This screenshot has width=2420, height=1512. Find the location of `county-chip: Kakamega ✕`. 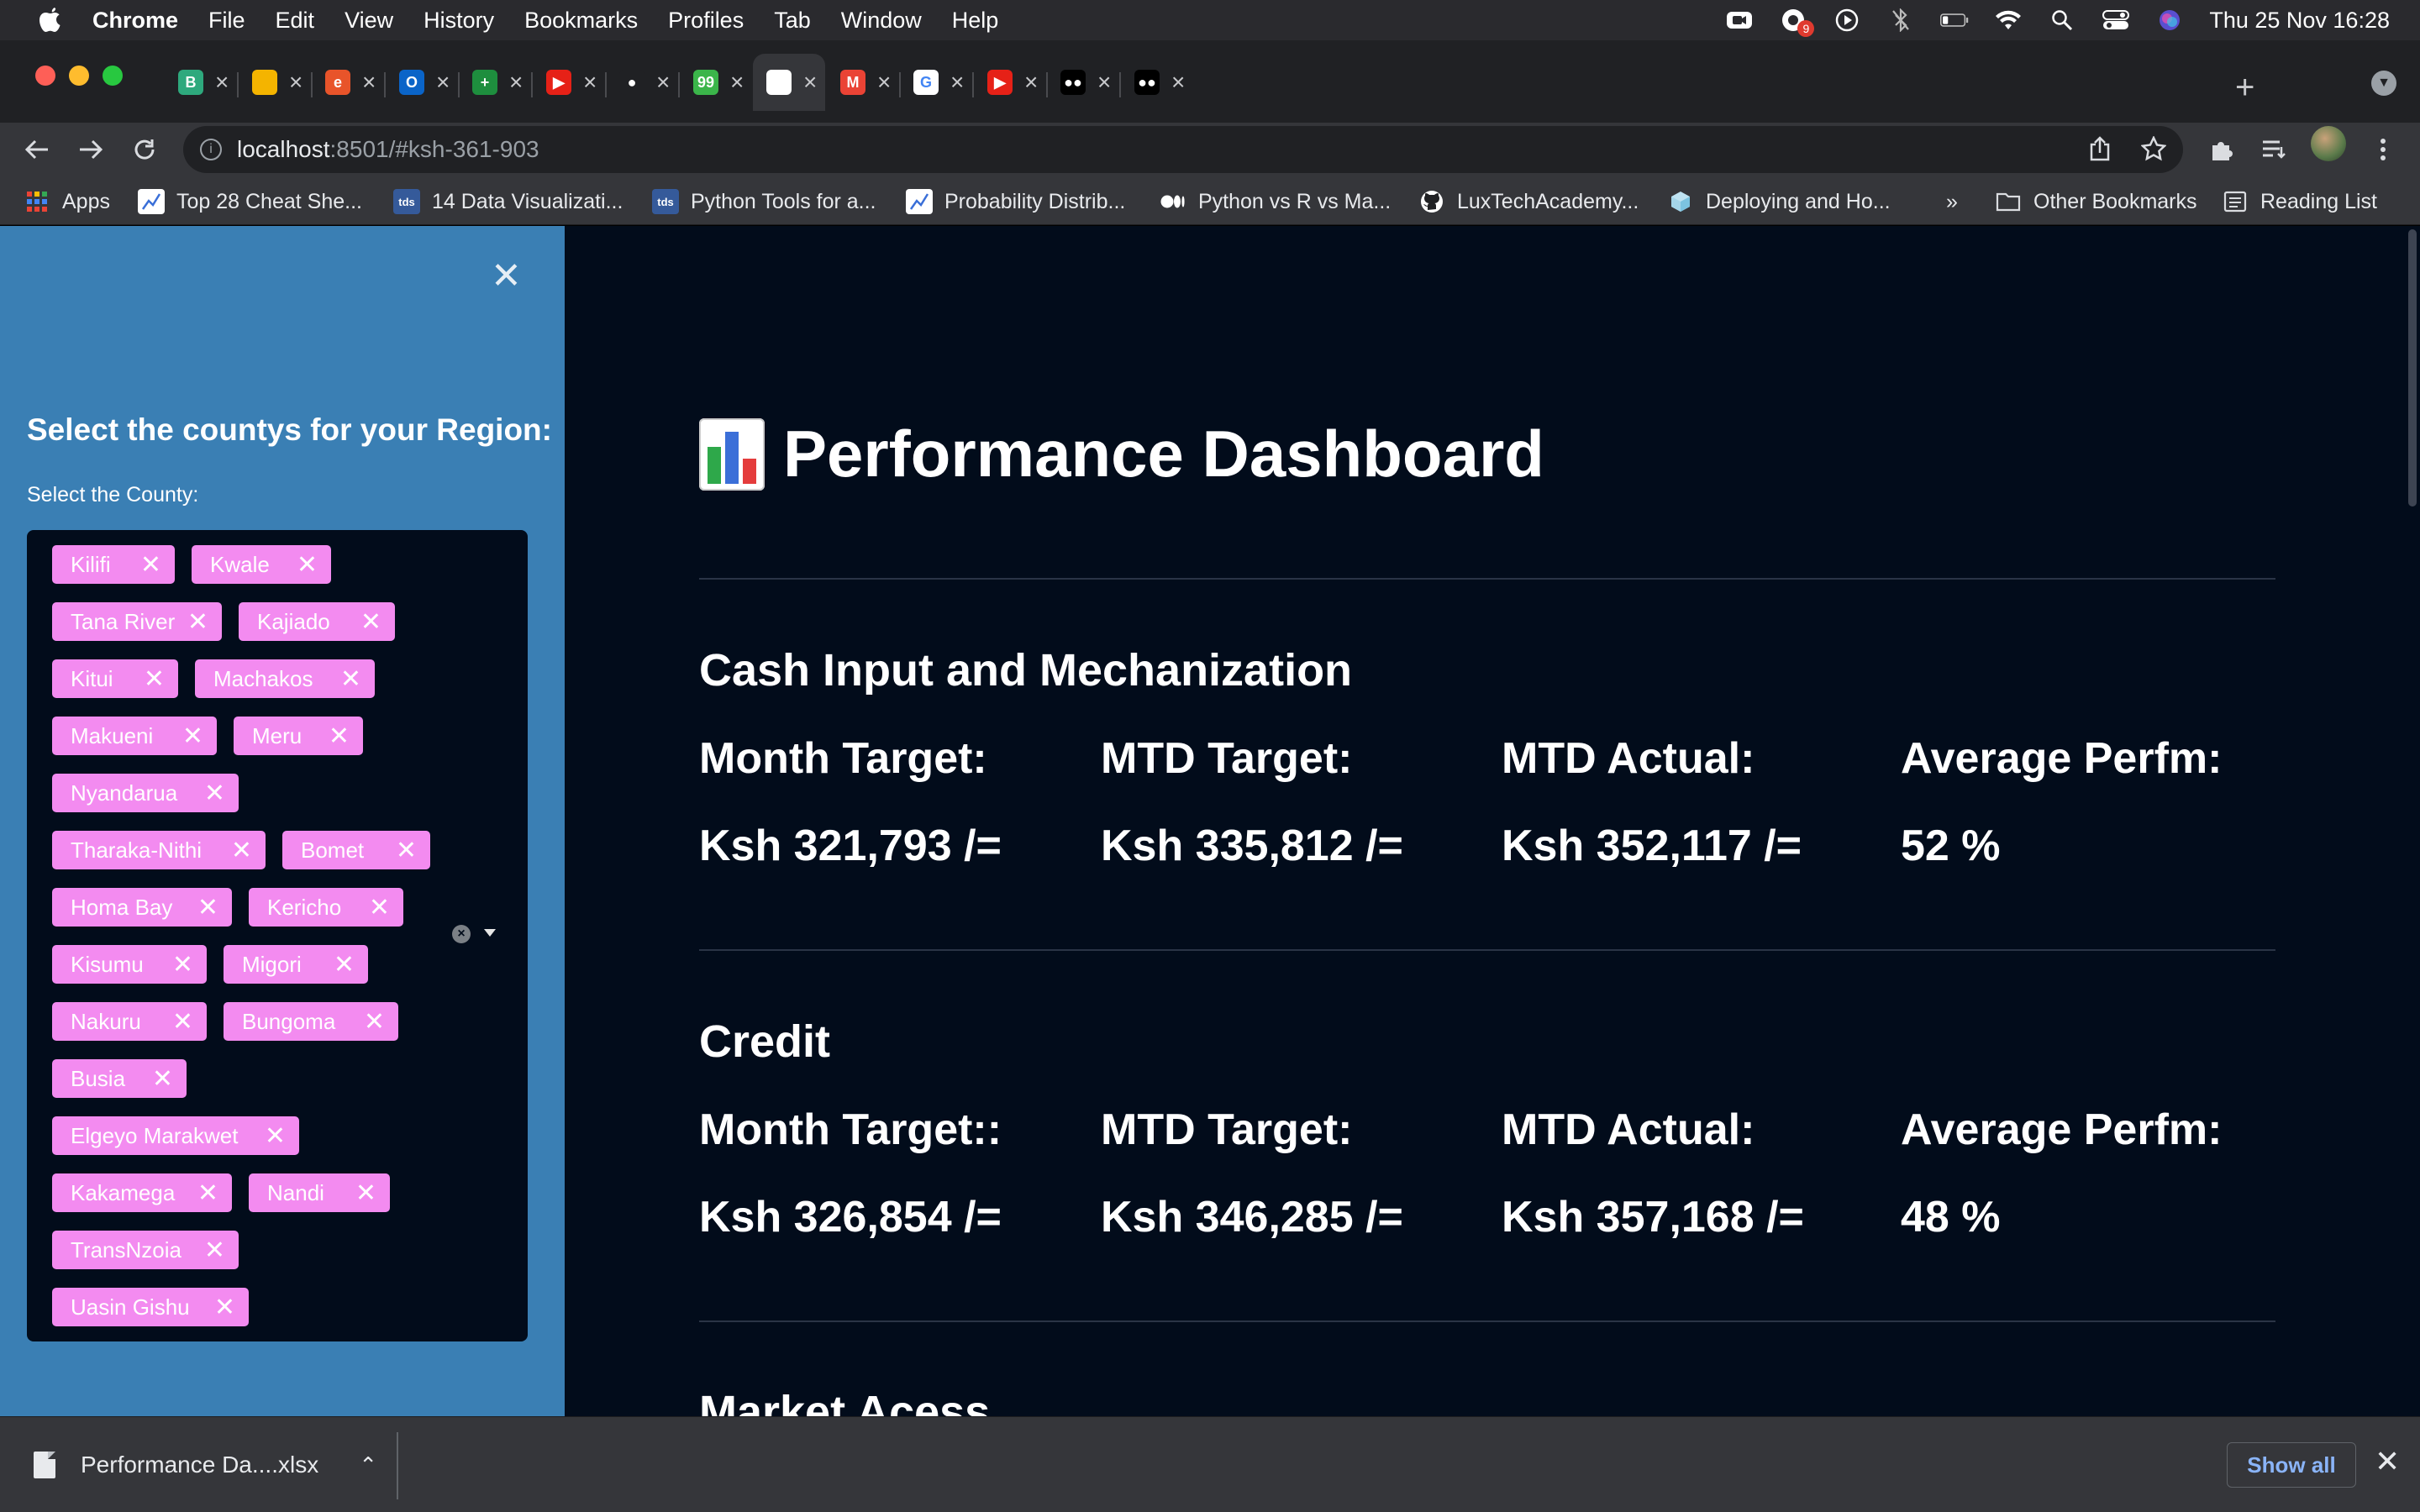

county-chip: Kakamega ✕ is located at coordinates (142, 1192).